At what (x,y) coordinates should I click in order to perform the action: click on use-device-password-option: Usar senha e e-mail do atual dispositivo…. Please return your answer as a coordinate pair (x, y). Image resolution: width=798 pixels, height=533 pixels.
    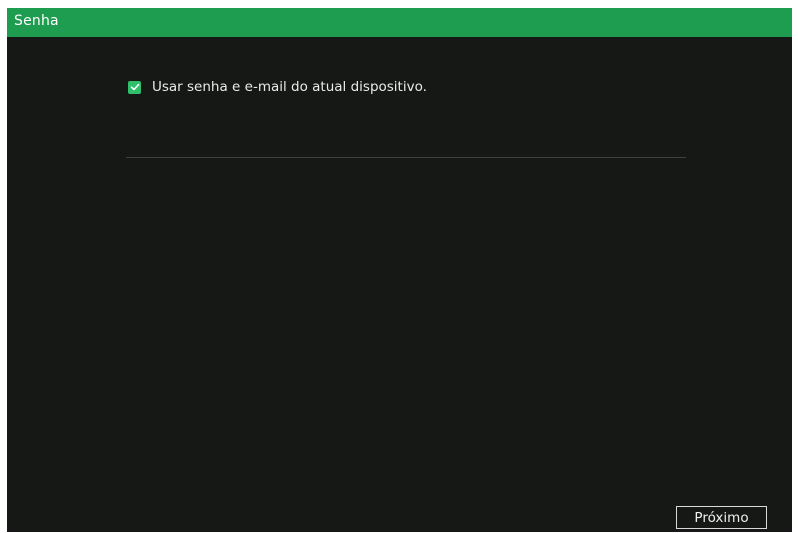
    Looking at the image, I should click on (277, 87).